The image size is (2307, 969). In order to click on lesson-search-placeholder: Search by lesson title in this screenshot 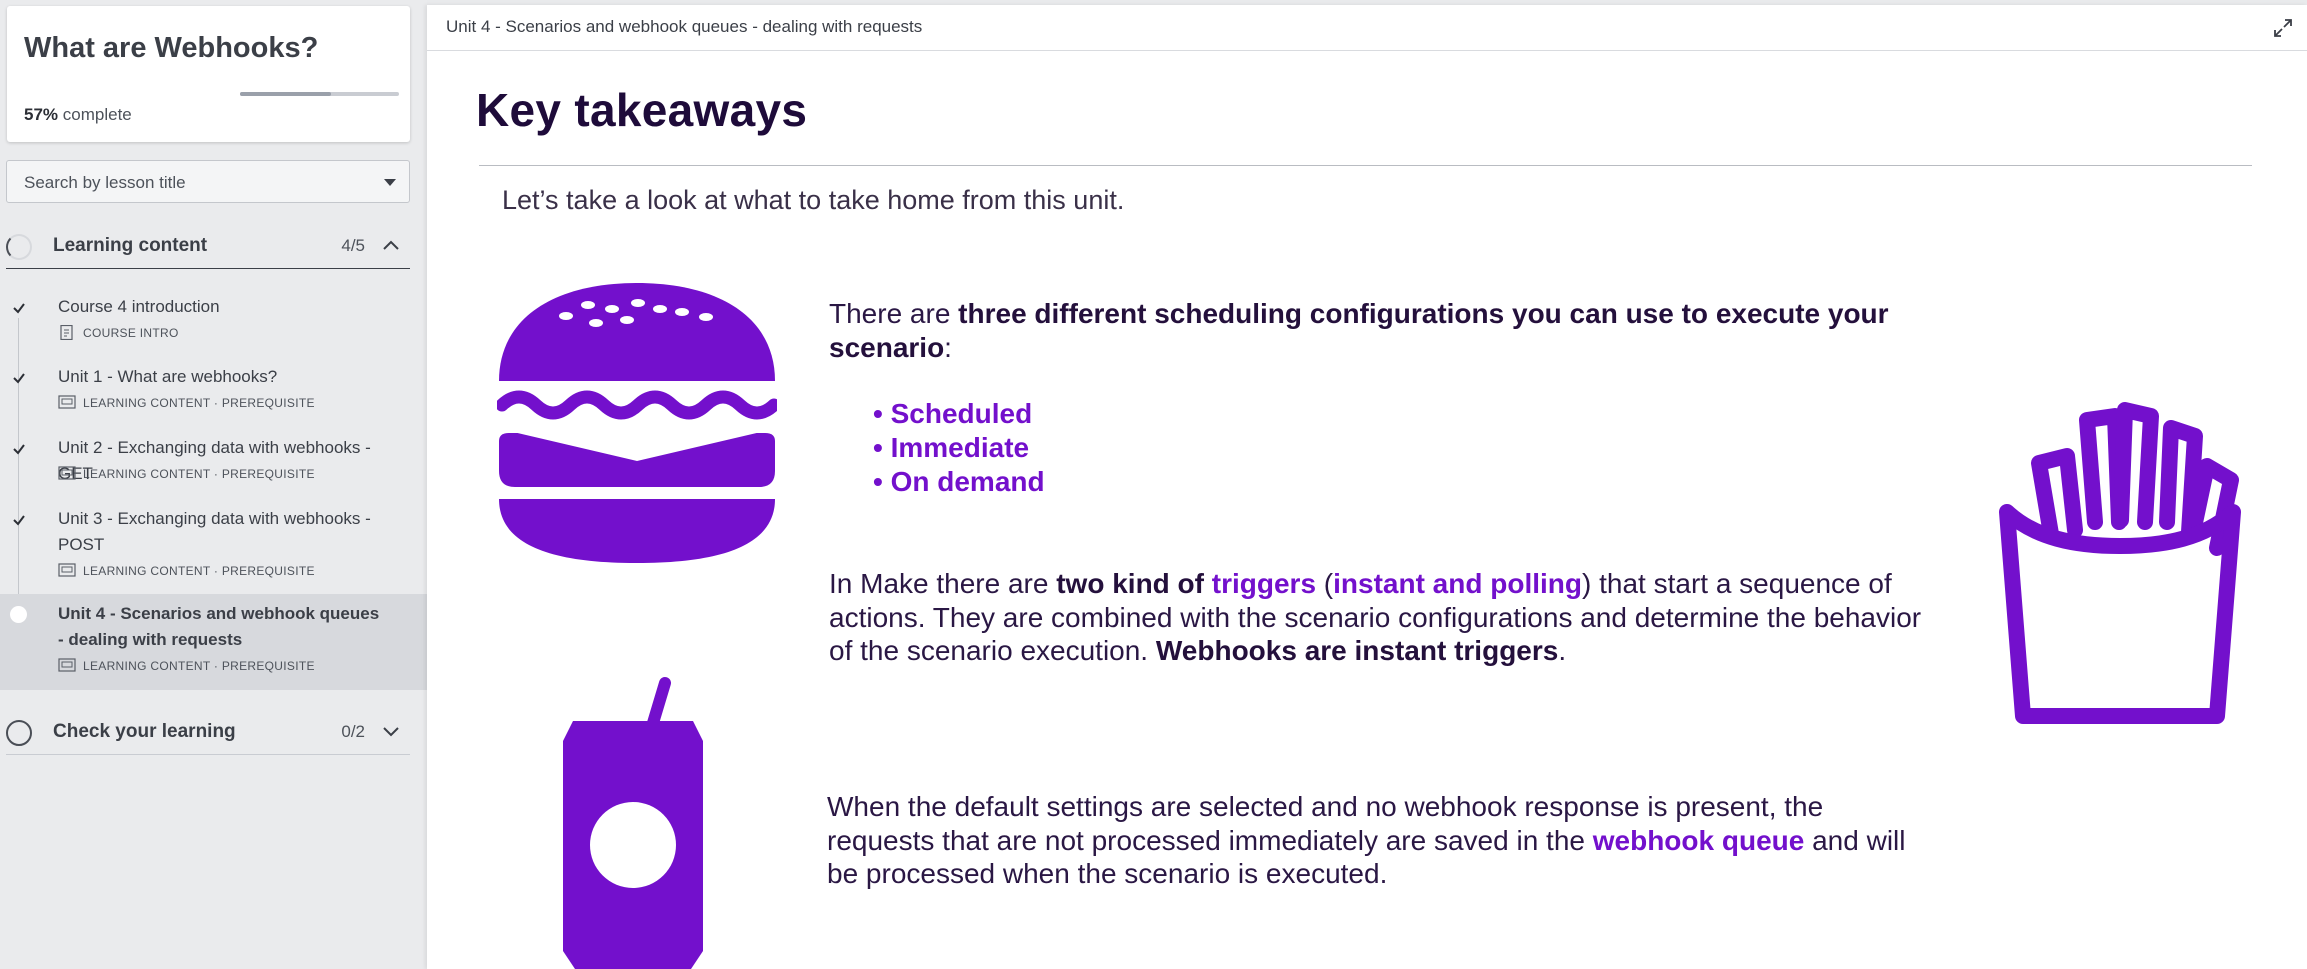, I will do `click(105, 182)`.